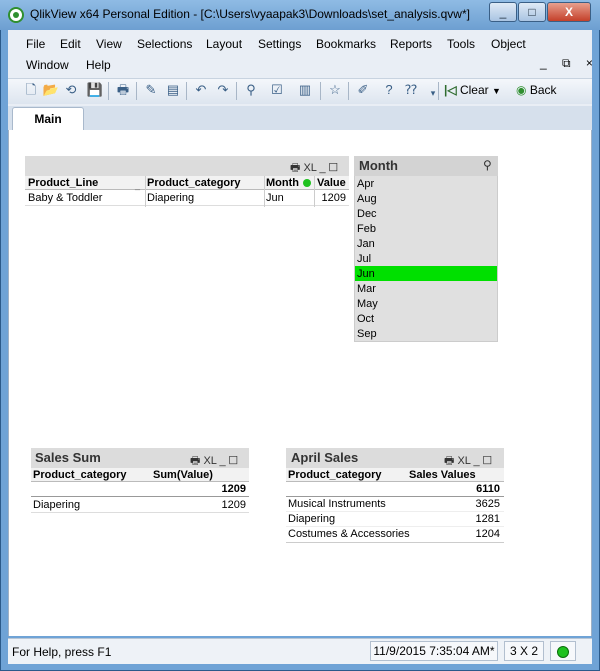 This screenshot has height=671, width=600. I want to click on current-selections-icon: ☑, so click(277, 90).